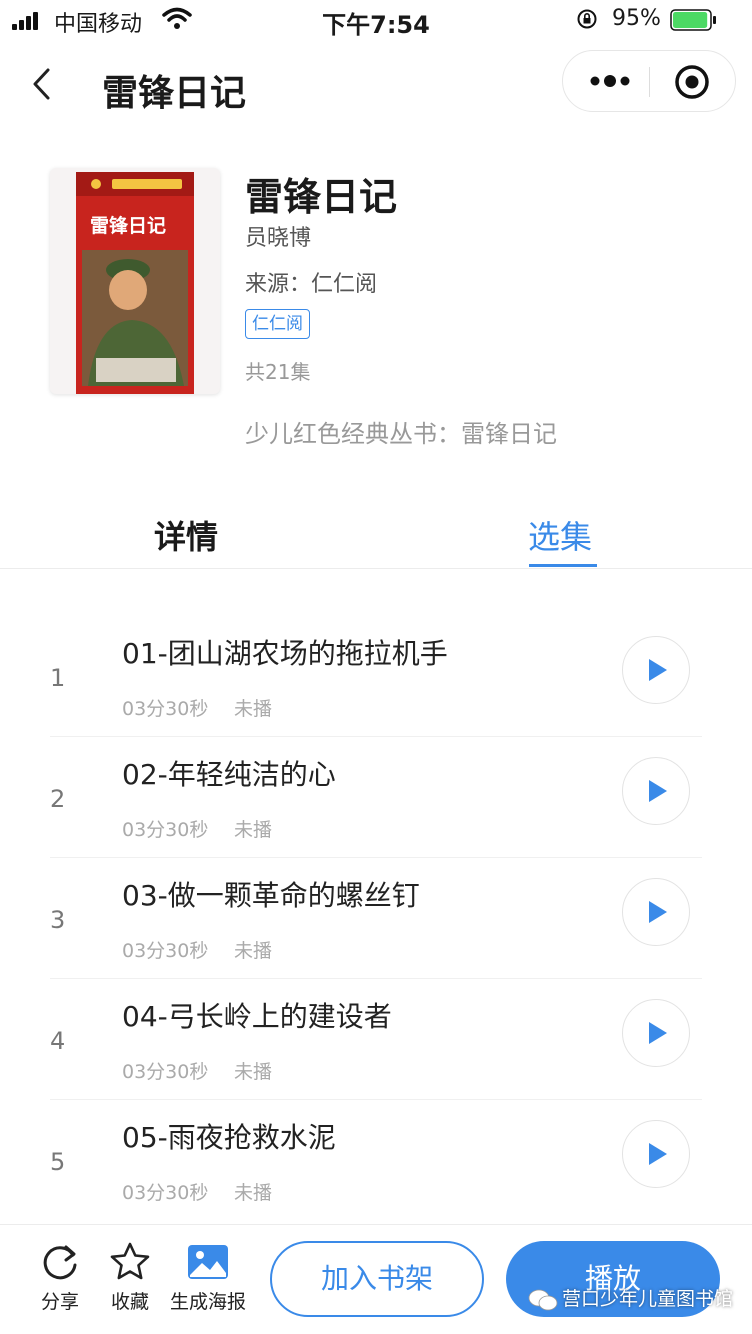 This screenshot has height=1334, width=752. Describe the element at coordinates (58, 799) in the screenshot. I see `episode-number: 2` at that location.